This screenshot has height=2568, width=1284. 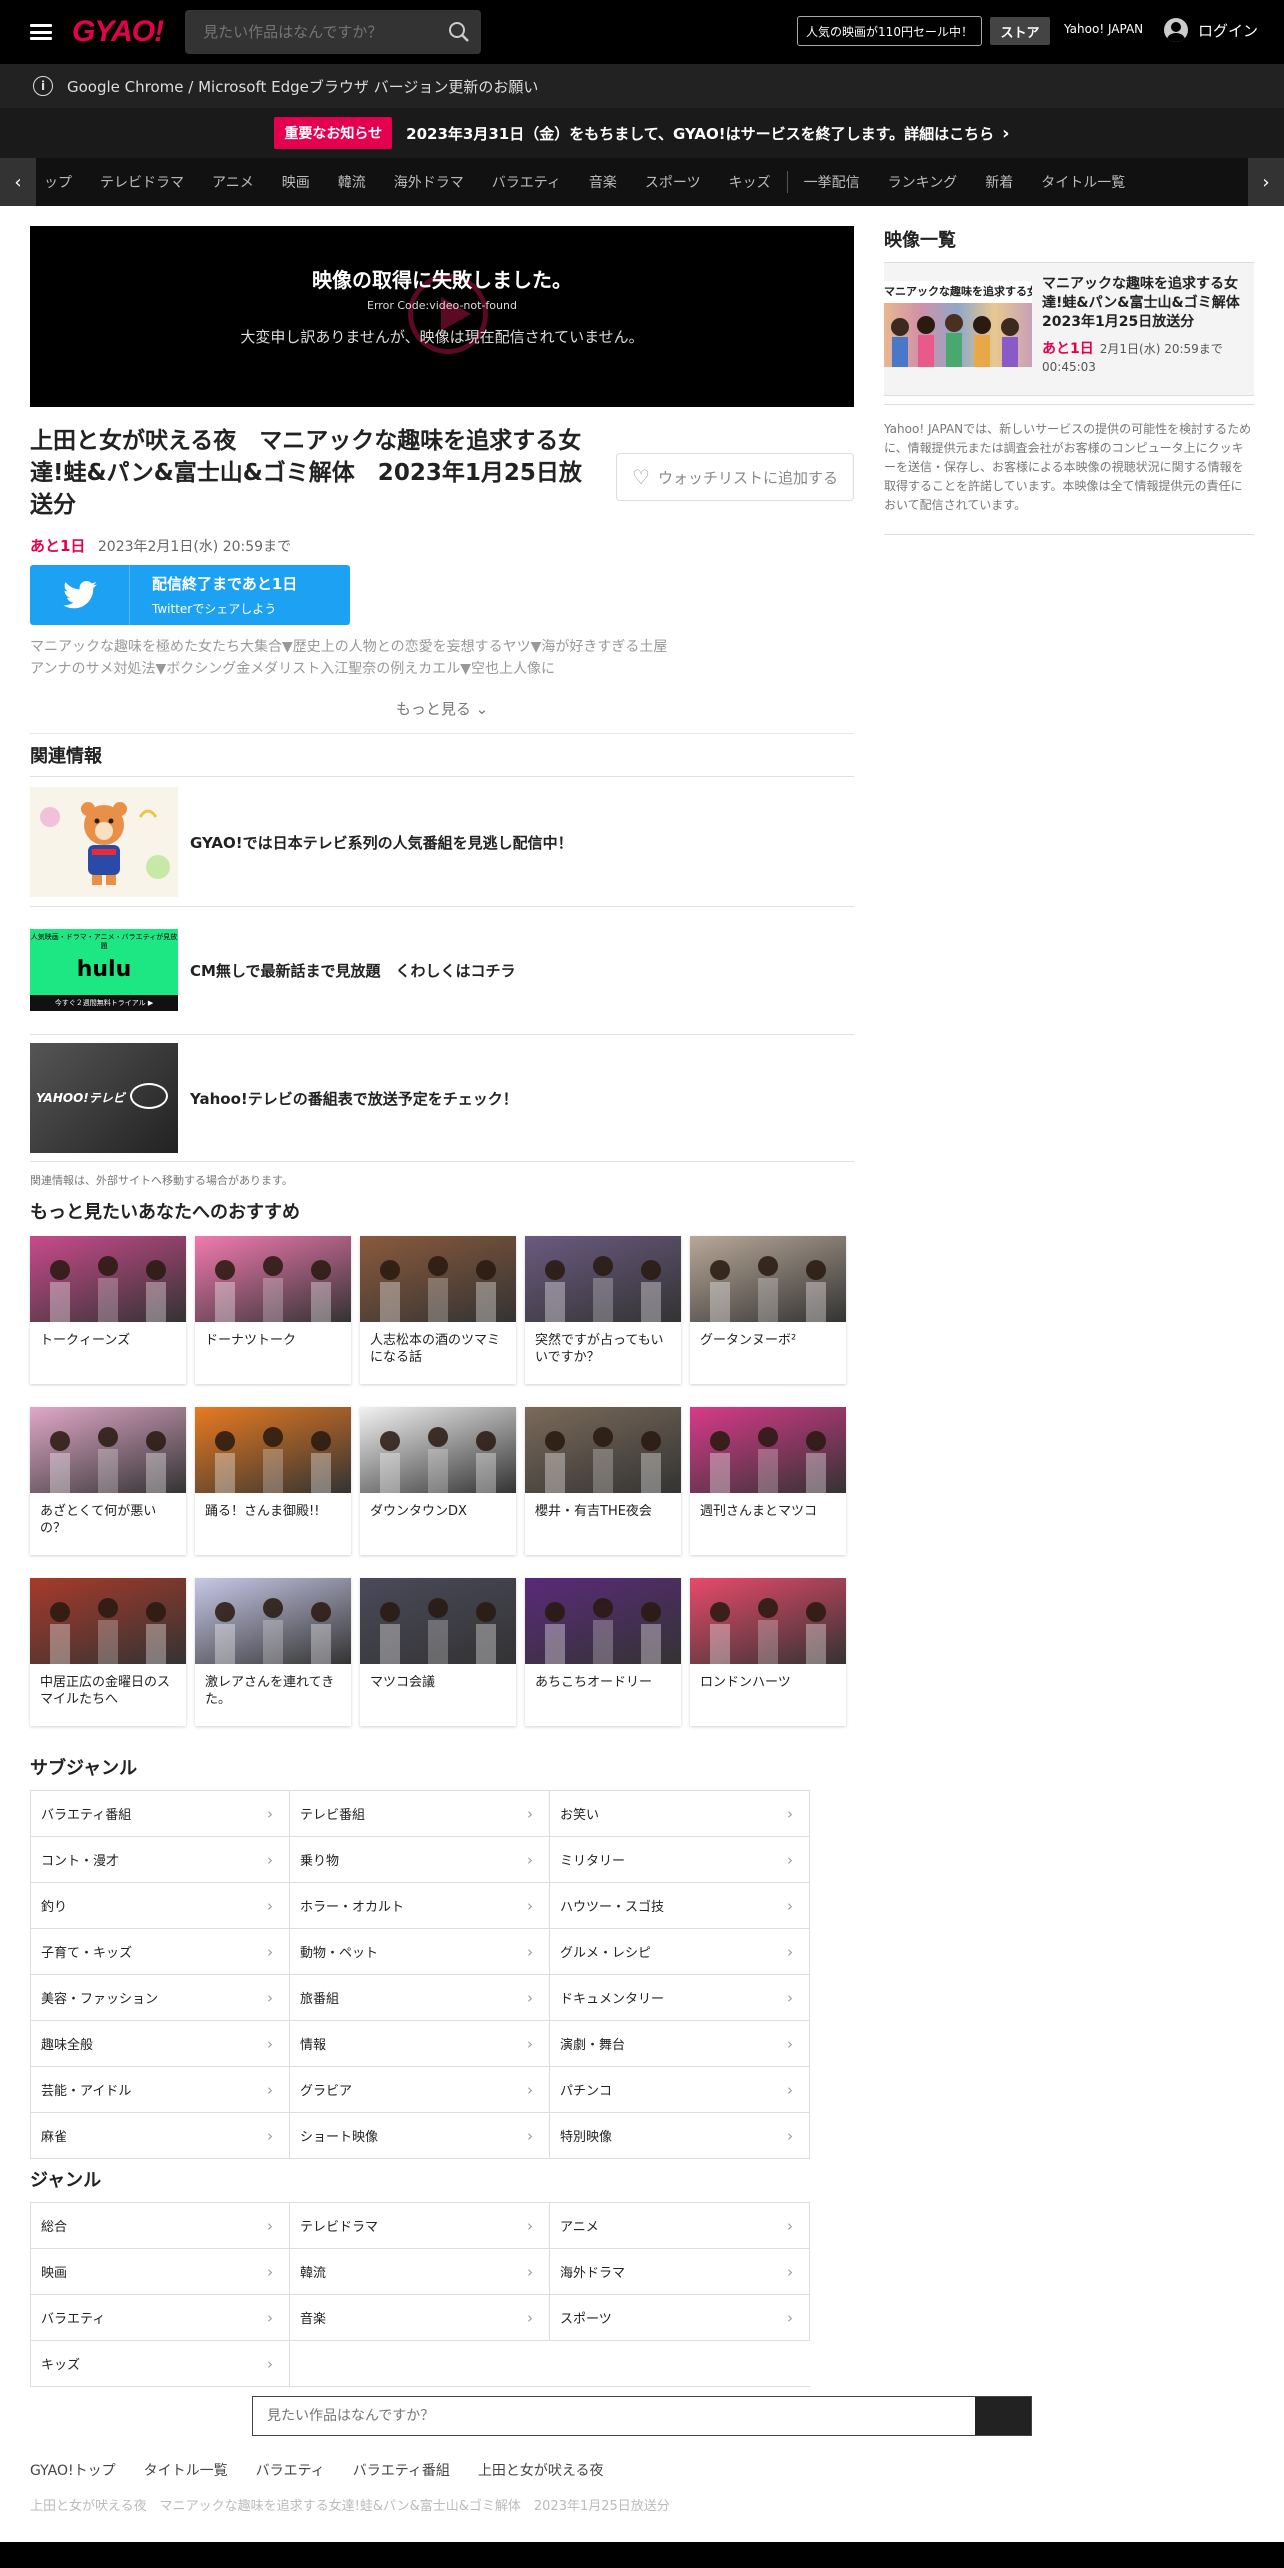 I want to click on recommend-card: 激レアさんを連れてきた。, so click(x=273, y=1652).